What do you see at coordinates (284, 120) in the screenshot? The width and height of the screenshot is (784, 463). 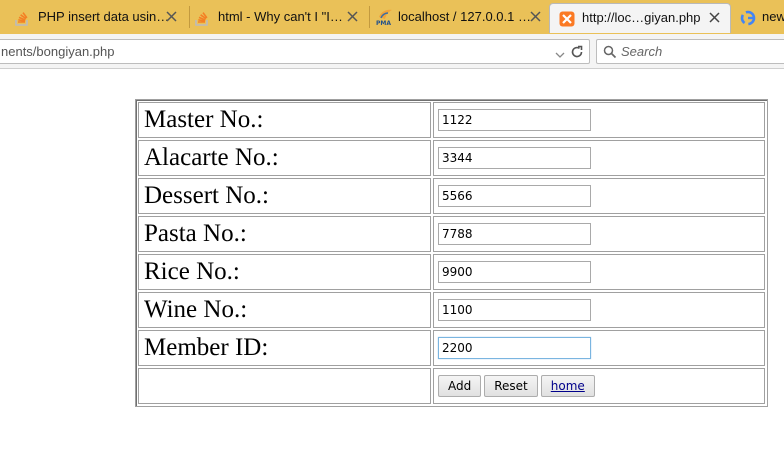 I see `master-no-label: Master No.:` at bounding box center [284, 120].